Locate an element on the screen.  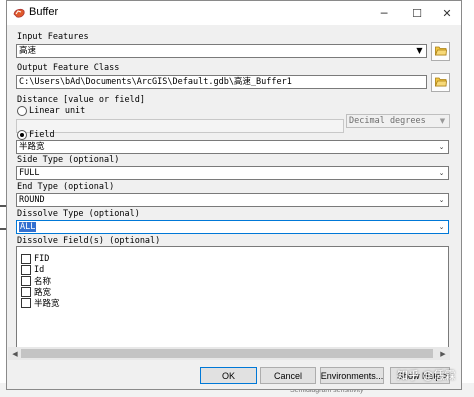
side-type-value: FULL is located at coordinates (29, 173).